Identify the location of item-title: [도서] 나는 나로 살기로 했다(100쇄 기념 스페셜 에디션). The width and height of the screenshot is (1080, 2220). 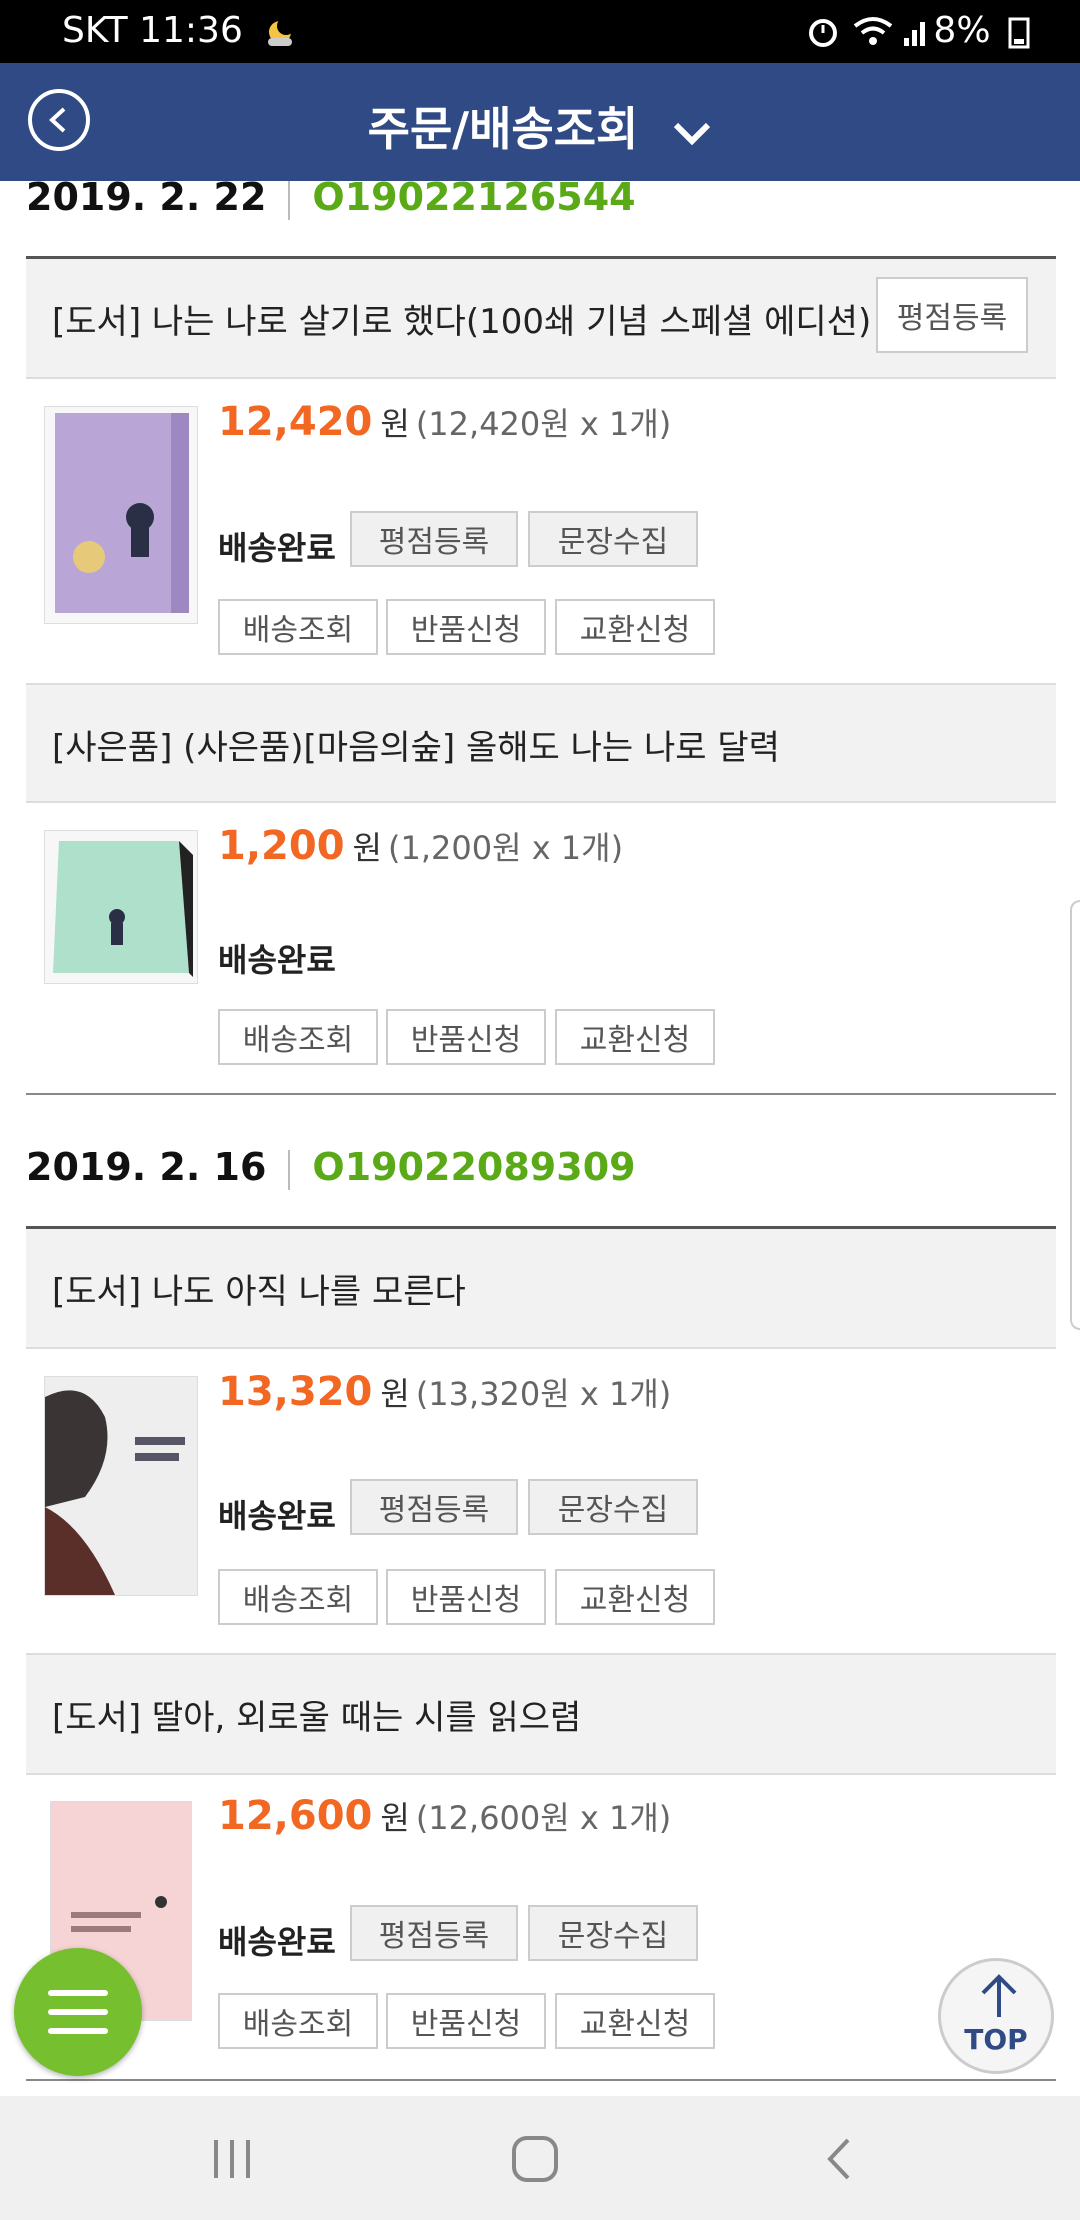
(461, 318).